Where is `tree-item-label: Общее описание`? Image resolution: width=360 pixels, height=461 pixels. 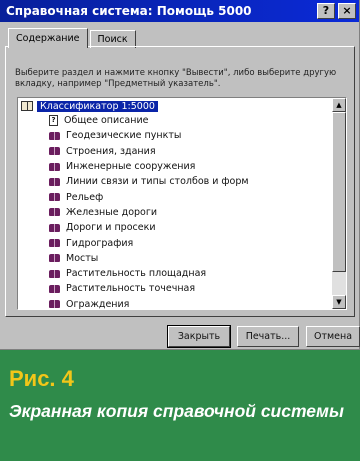 tree-item-label: Общее описание is located at coordinates (106, 121).